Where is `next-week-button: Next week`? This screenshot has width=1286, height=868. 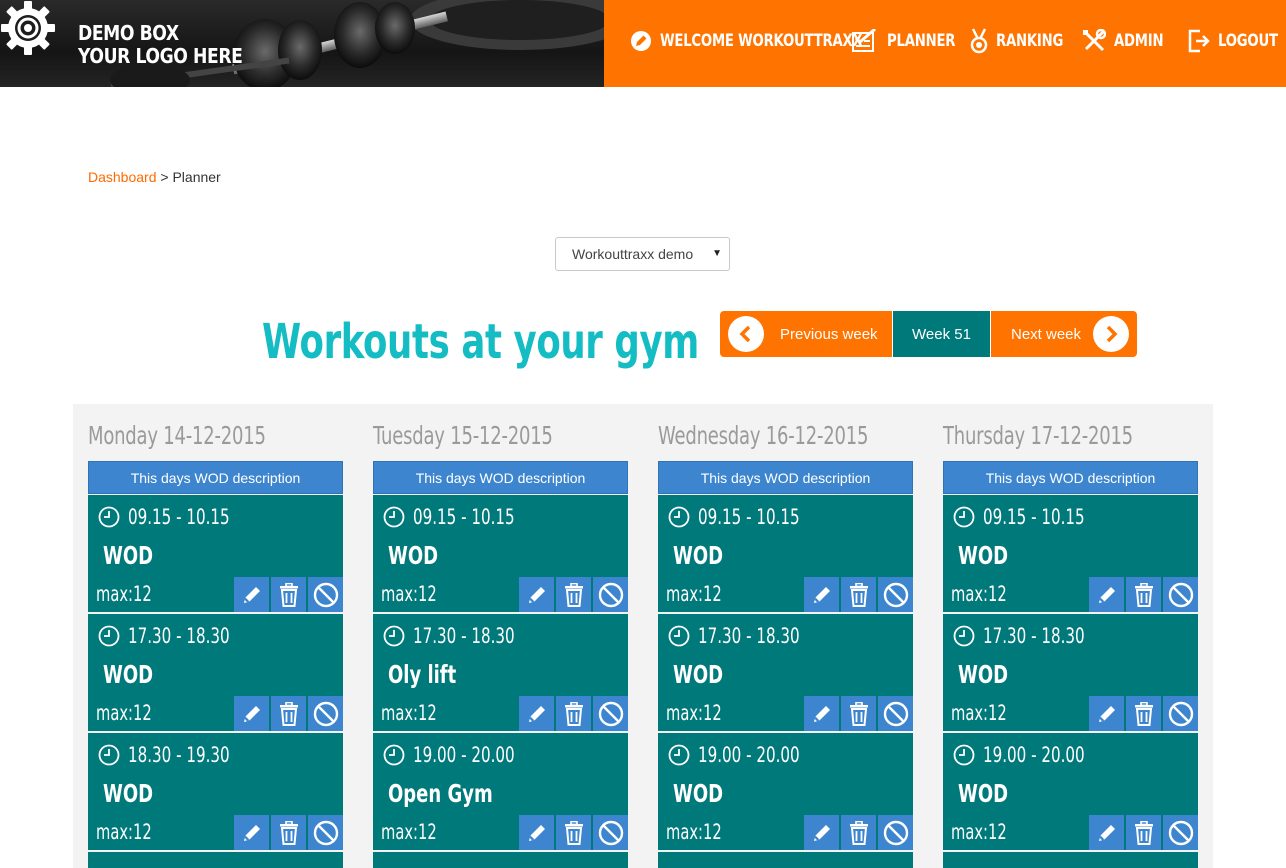
next-week-button: Next week is located at coordinates (1064, 334).